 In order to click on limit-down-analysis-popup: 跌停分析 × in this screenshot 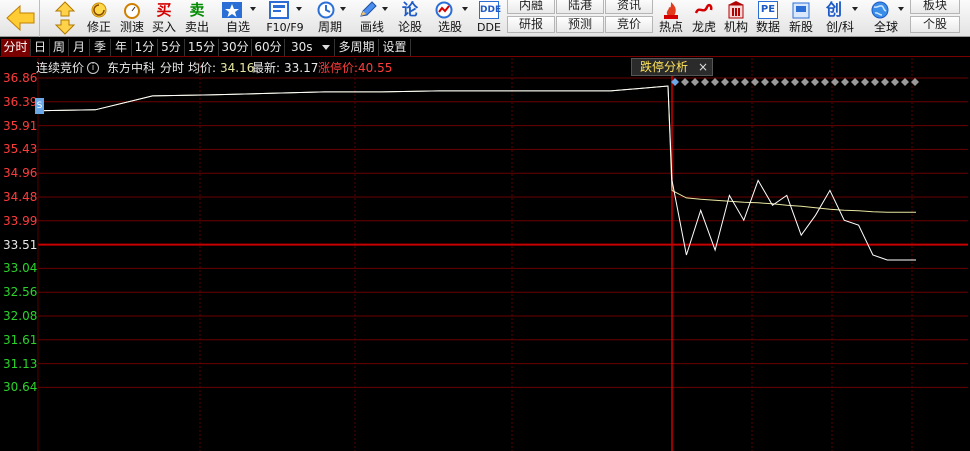, I will do `click(672, 67)`.